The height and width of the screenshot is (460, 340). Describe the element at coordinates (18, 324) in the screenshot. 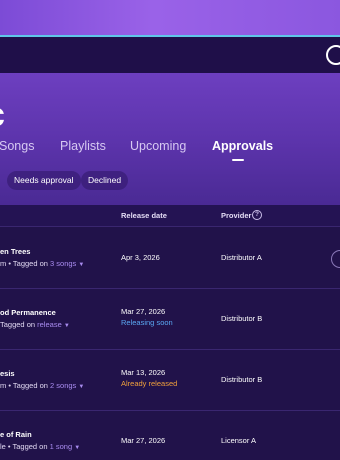

I see `tagged-on-text: Tagged on` at that location.